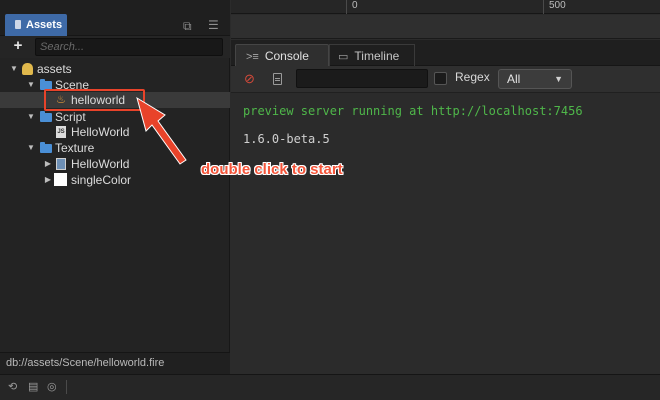 Image resolution: width=660 pixels, height=400 pixels. Describe the element at coordinates (115, 148) in the screenshot. I see `tree-item-texture-folder: ▼ Texture` at that location.